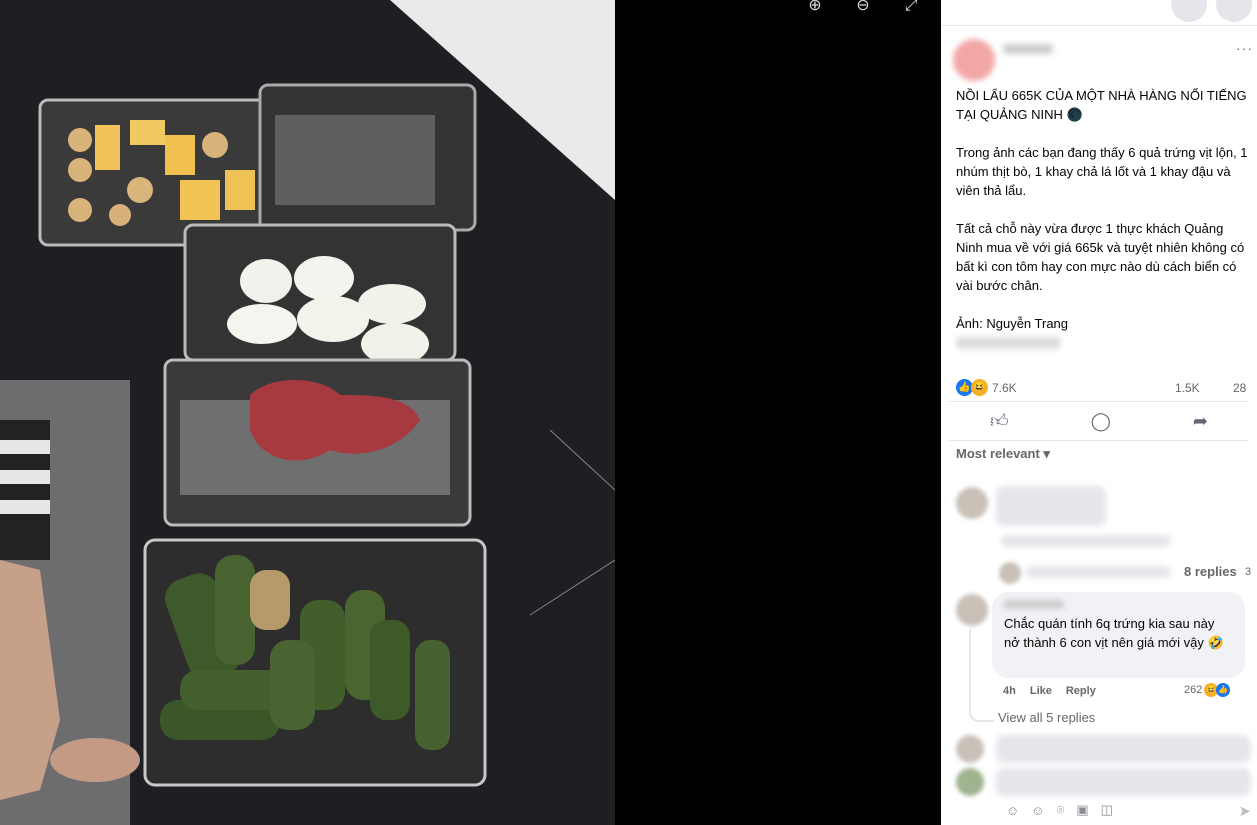 This screenshot has height=825, width=1257. Describe the element at coordinates (1124, 810) in the screenshot. I see `composer-toolbar: ☺ ☺ ⌾ ▣ ◫` at that location.